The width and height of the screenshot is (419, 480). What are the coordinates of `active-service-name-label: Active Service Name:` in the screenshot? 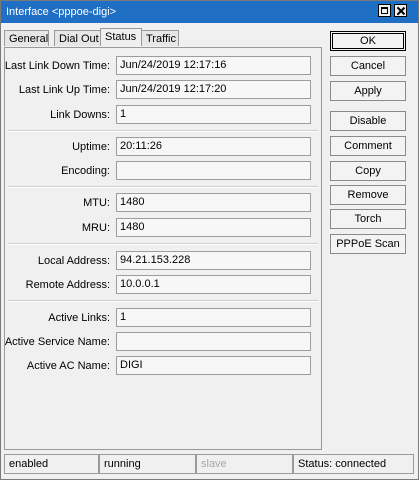 It's located at (57, 342).